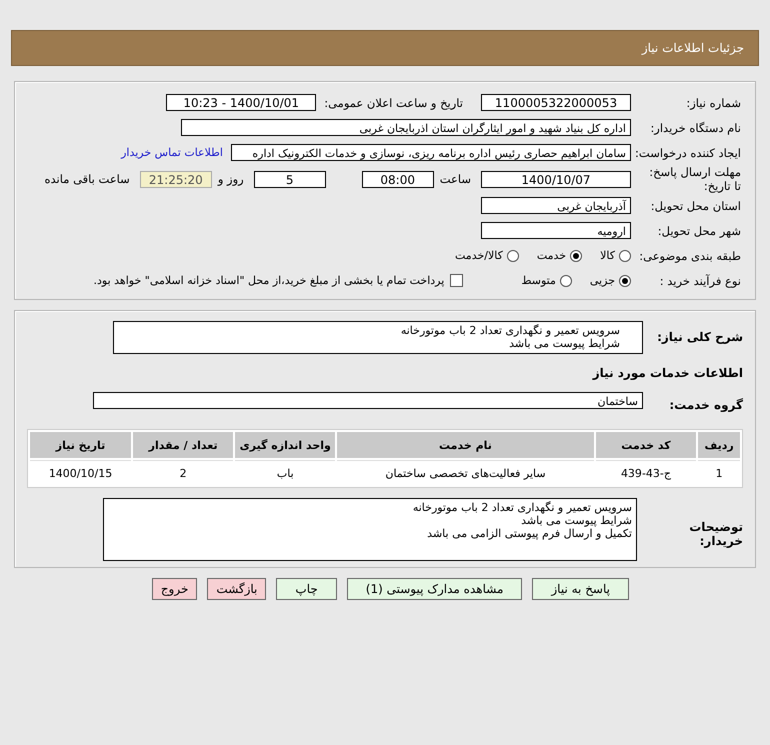  What do you see at coordinates (700, 281) in the screenshot?
I see `field-label: نوع فرآیند خرید :` at bounding box center [700, 281].